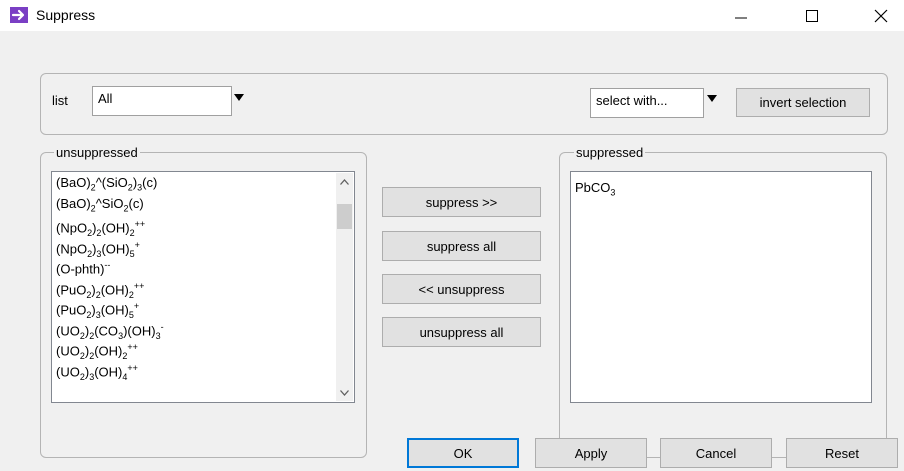 The width and height of the screenshot is (904, 471). I want to click on suppress-all-button: suppress all, so click(461, 246).